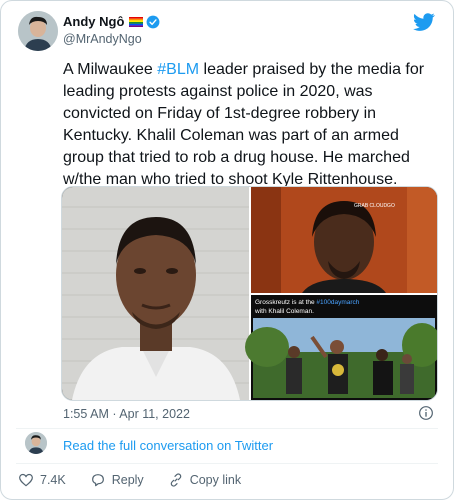  I want to click on read-conversation-link: Read the full conversation on Twitter, so click(168, 445).